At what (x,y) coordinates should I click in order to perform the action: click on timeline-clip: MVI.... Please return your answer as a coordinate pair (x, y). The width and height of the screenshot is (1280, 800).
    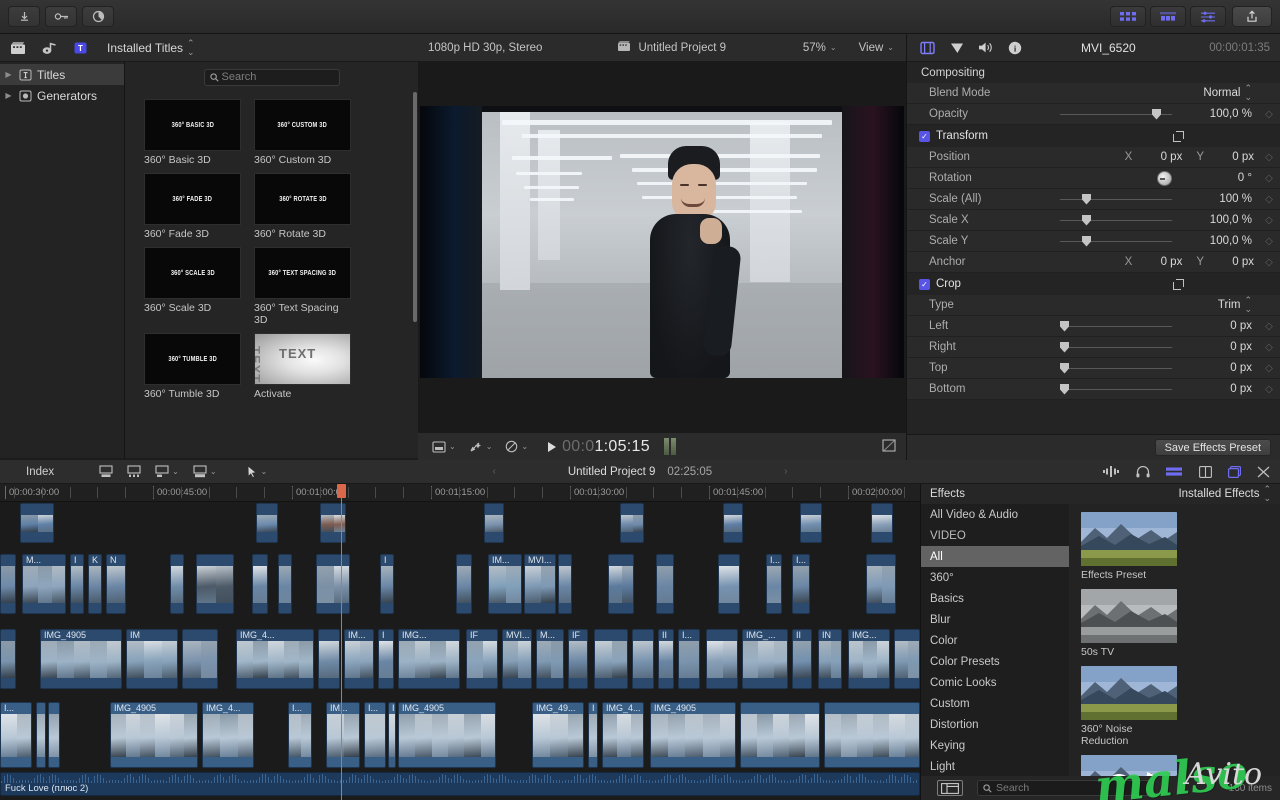
    Looking at the image, I should click on (517, 659).